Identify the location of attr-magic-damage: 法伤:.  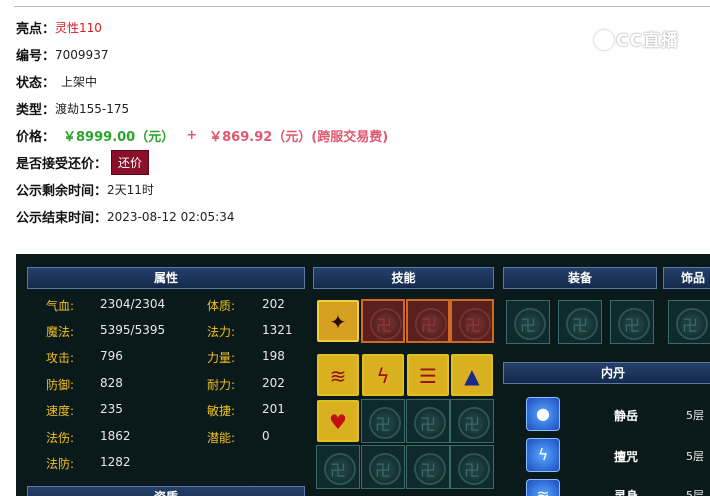
(60, 438).